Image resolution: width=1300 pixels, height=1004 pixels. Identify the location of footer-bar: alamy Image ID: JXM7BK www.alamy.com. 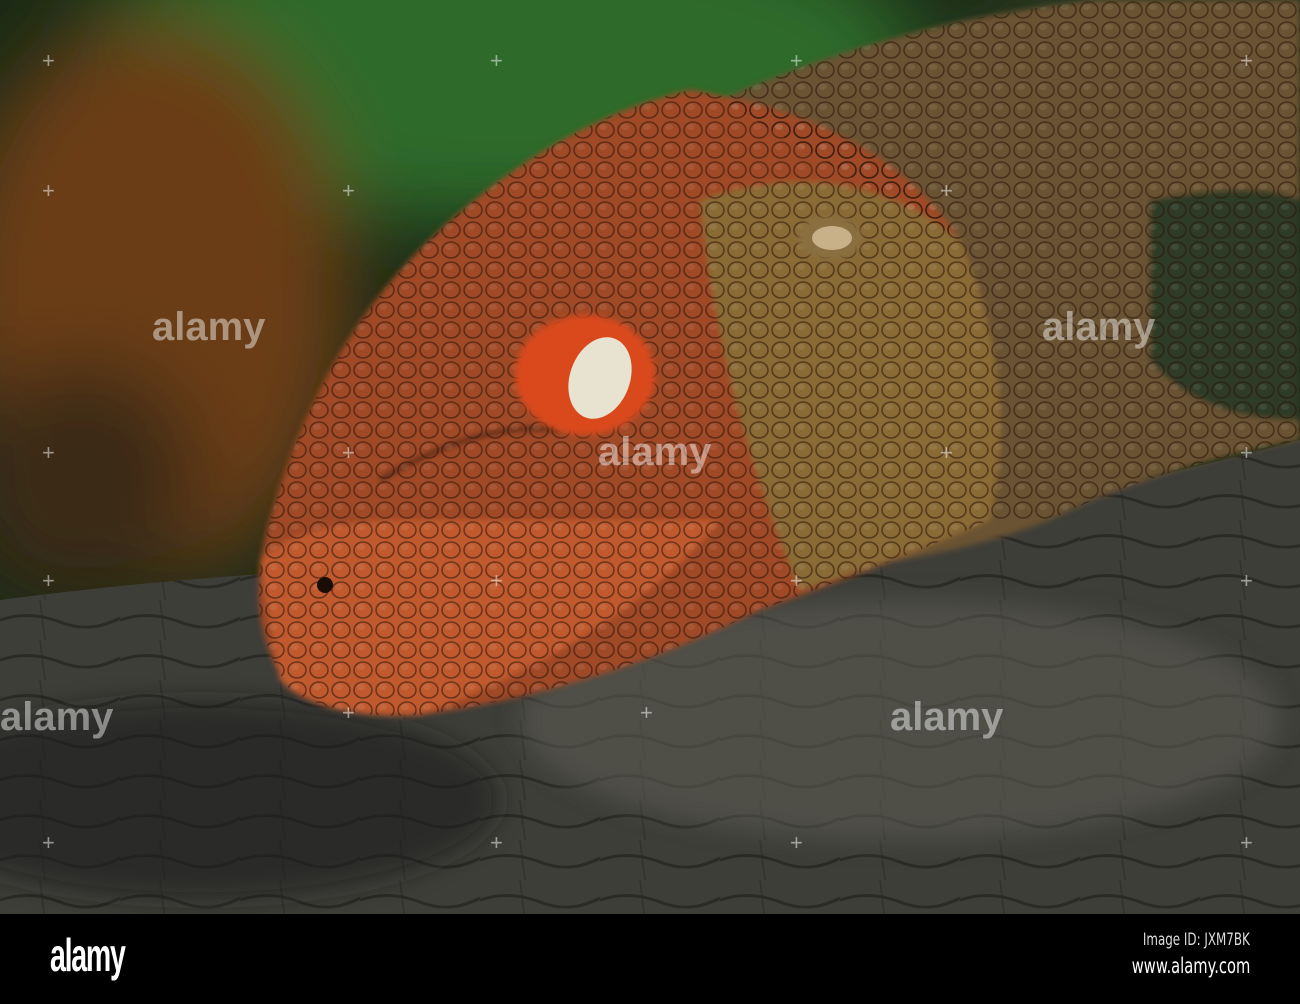
(650, 959).